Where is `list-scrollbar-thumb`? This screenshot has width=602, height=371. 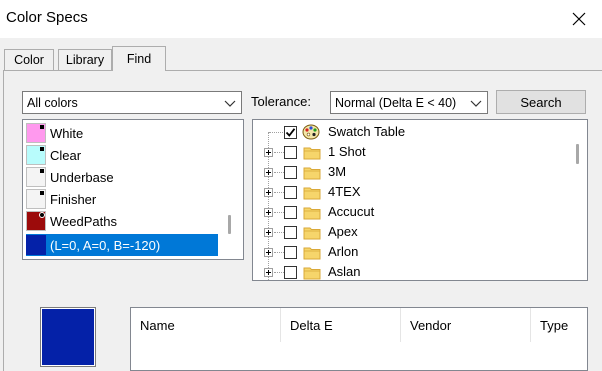 list-scrollbar-thumb is located at coordinates (229, 224).